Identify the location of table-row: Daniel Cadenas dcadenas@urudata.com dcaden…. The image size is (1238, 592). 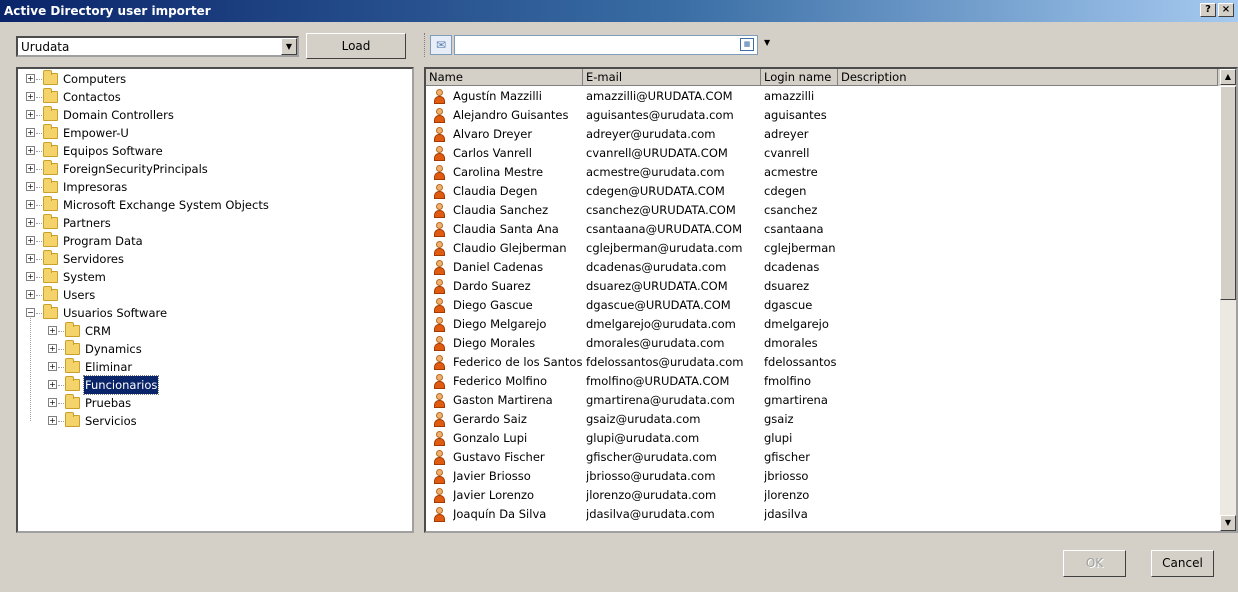
(822, 267).